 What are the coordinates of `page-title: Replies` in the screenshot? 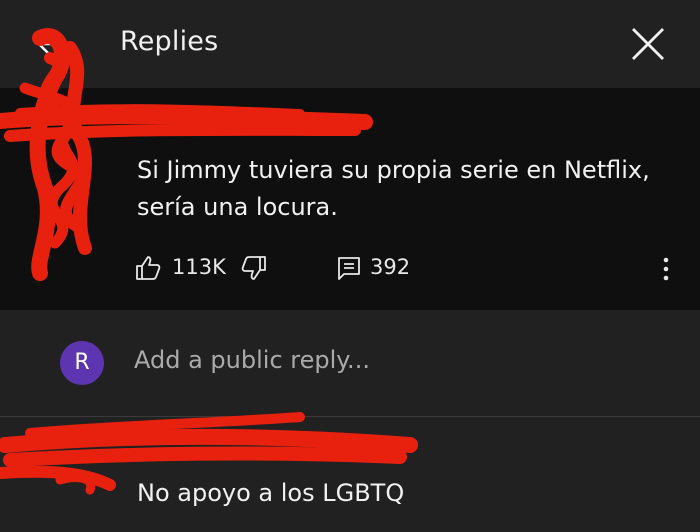 It's located at (169, 41).